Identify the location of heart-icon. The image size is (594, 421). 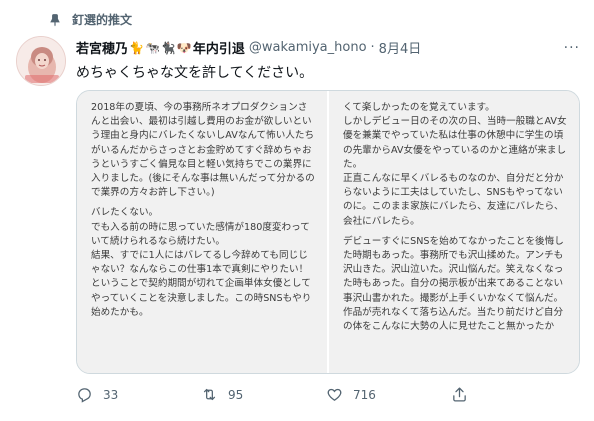
(334, 394).